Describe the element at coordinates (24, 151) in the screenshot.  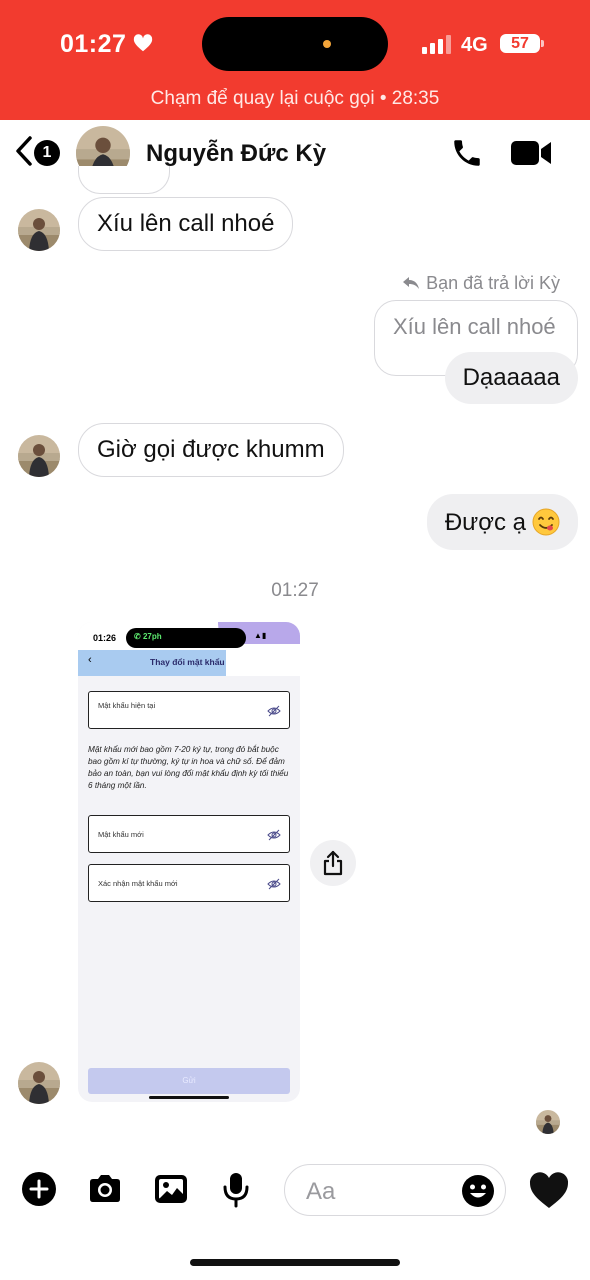
I see `back-chevron-icon` at that location.